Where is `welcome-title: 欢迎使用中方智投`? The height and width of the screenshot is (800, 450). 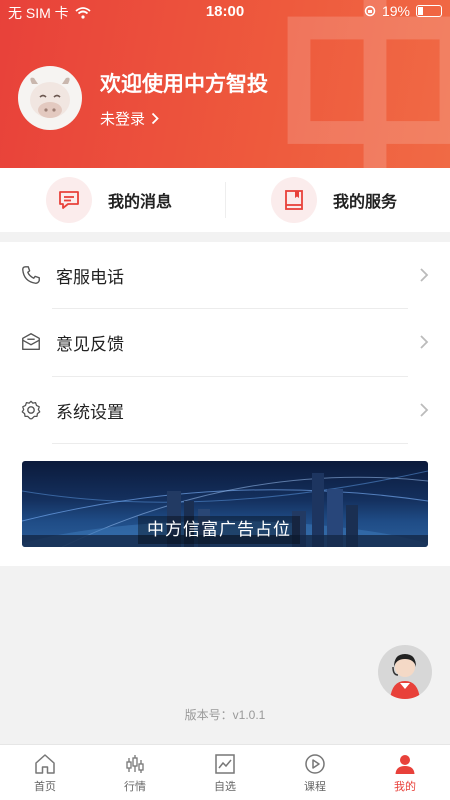
welcome-title: 欢迎使用中方智投 is located at coordinates (184, 84).